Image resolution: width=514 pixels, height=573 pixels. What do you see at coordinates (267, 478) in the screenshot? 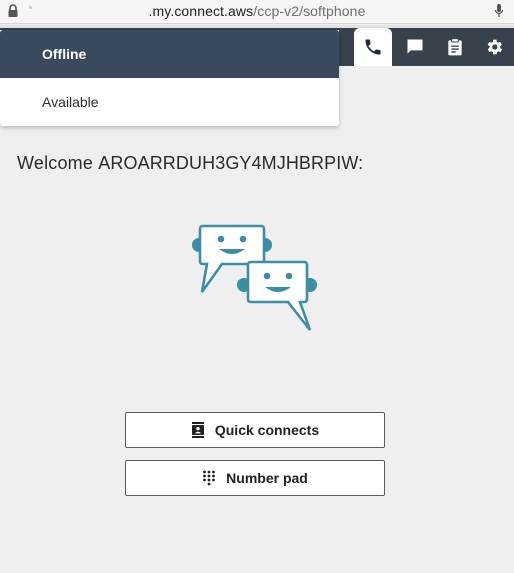
I see `number-pad-label: Number pad` at bounding box center [267, 478].